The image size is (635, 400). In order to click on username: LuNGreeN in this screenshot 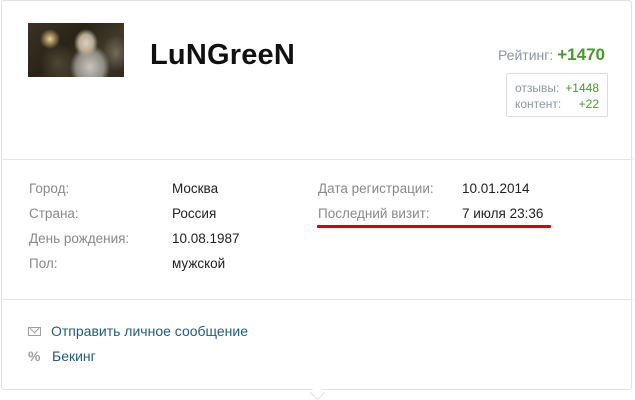, I will do `click(223, 55)`.